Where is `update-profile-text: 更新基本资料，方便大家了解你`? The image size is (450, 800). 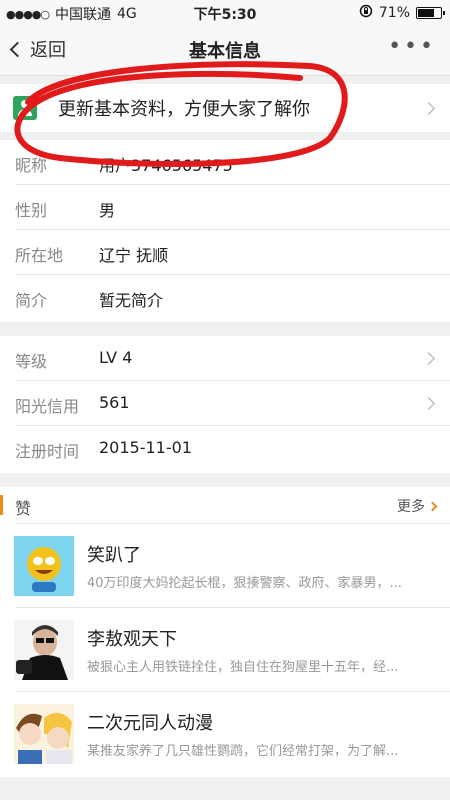
update-profile-text: 更新基本资料，方便大家了解你 is located at coordinates (184, 109).